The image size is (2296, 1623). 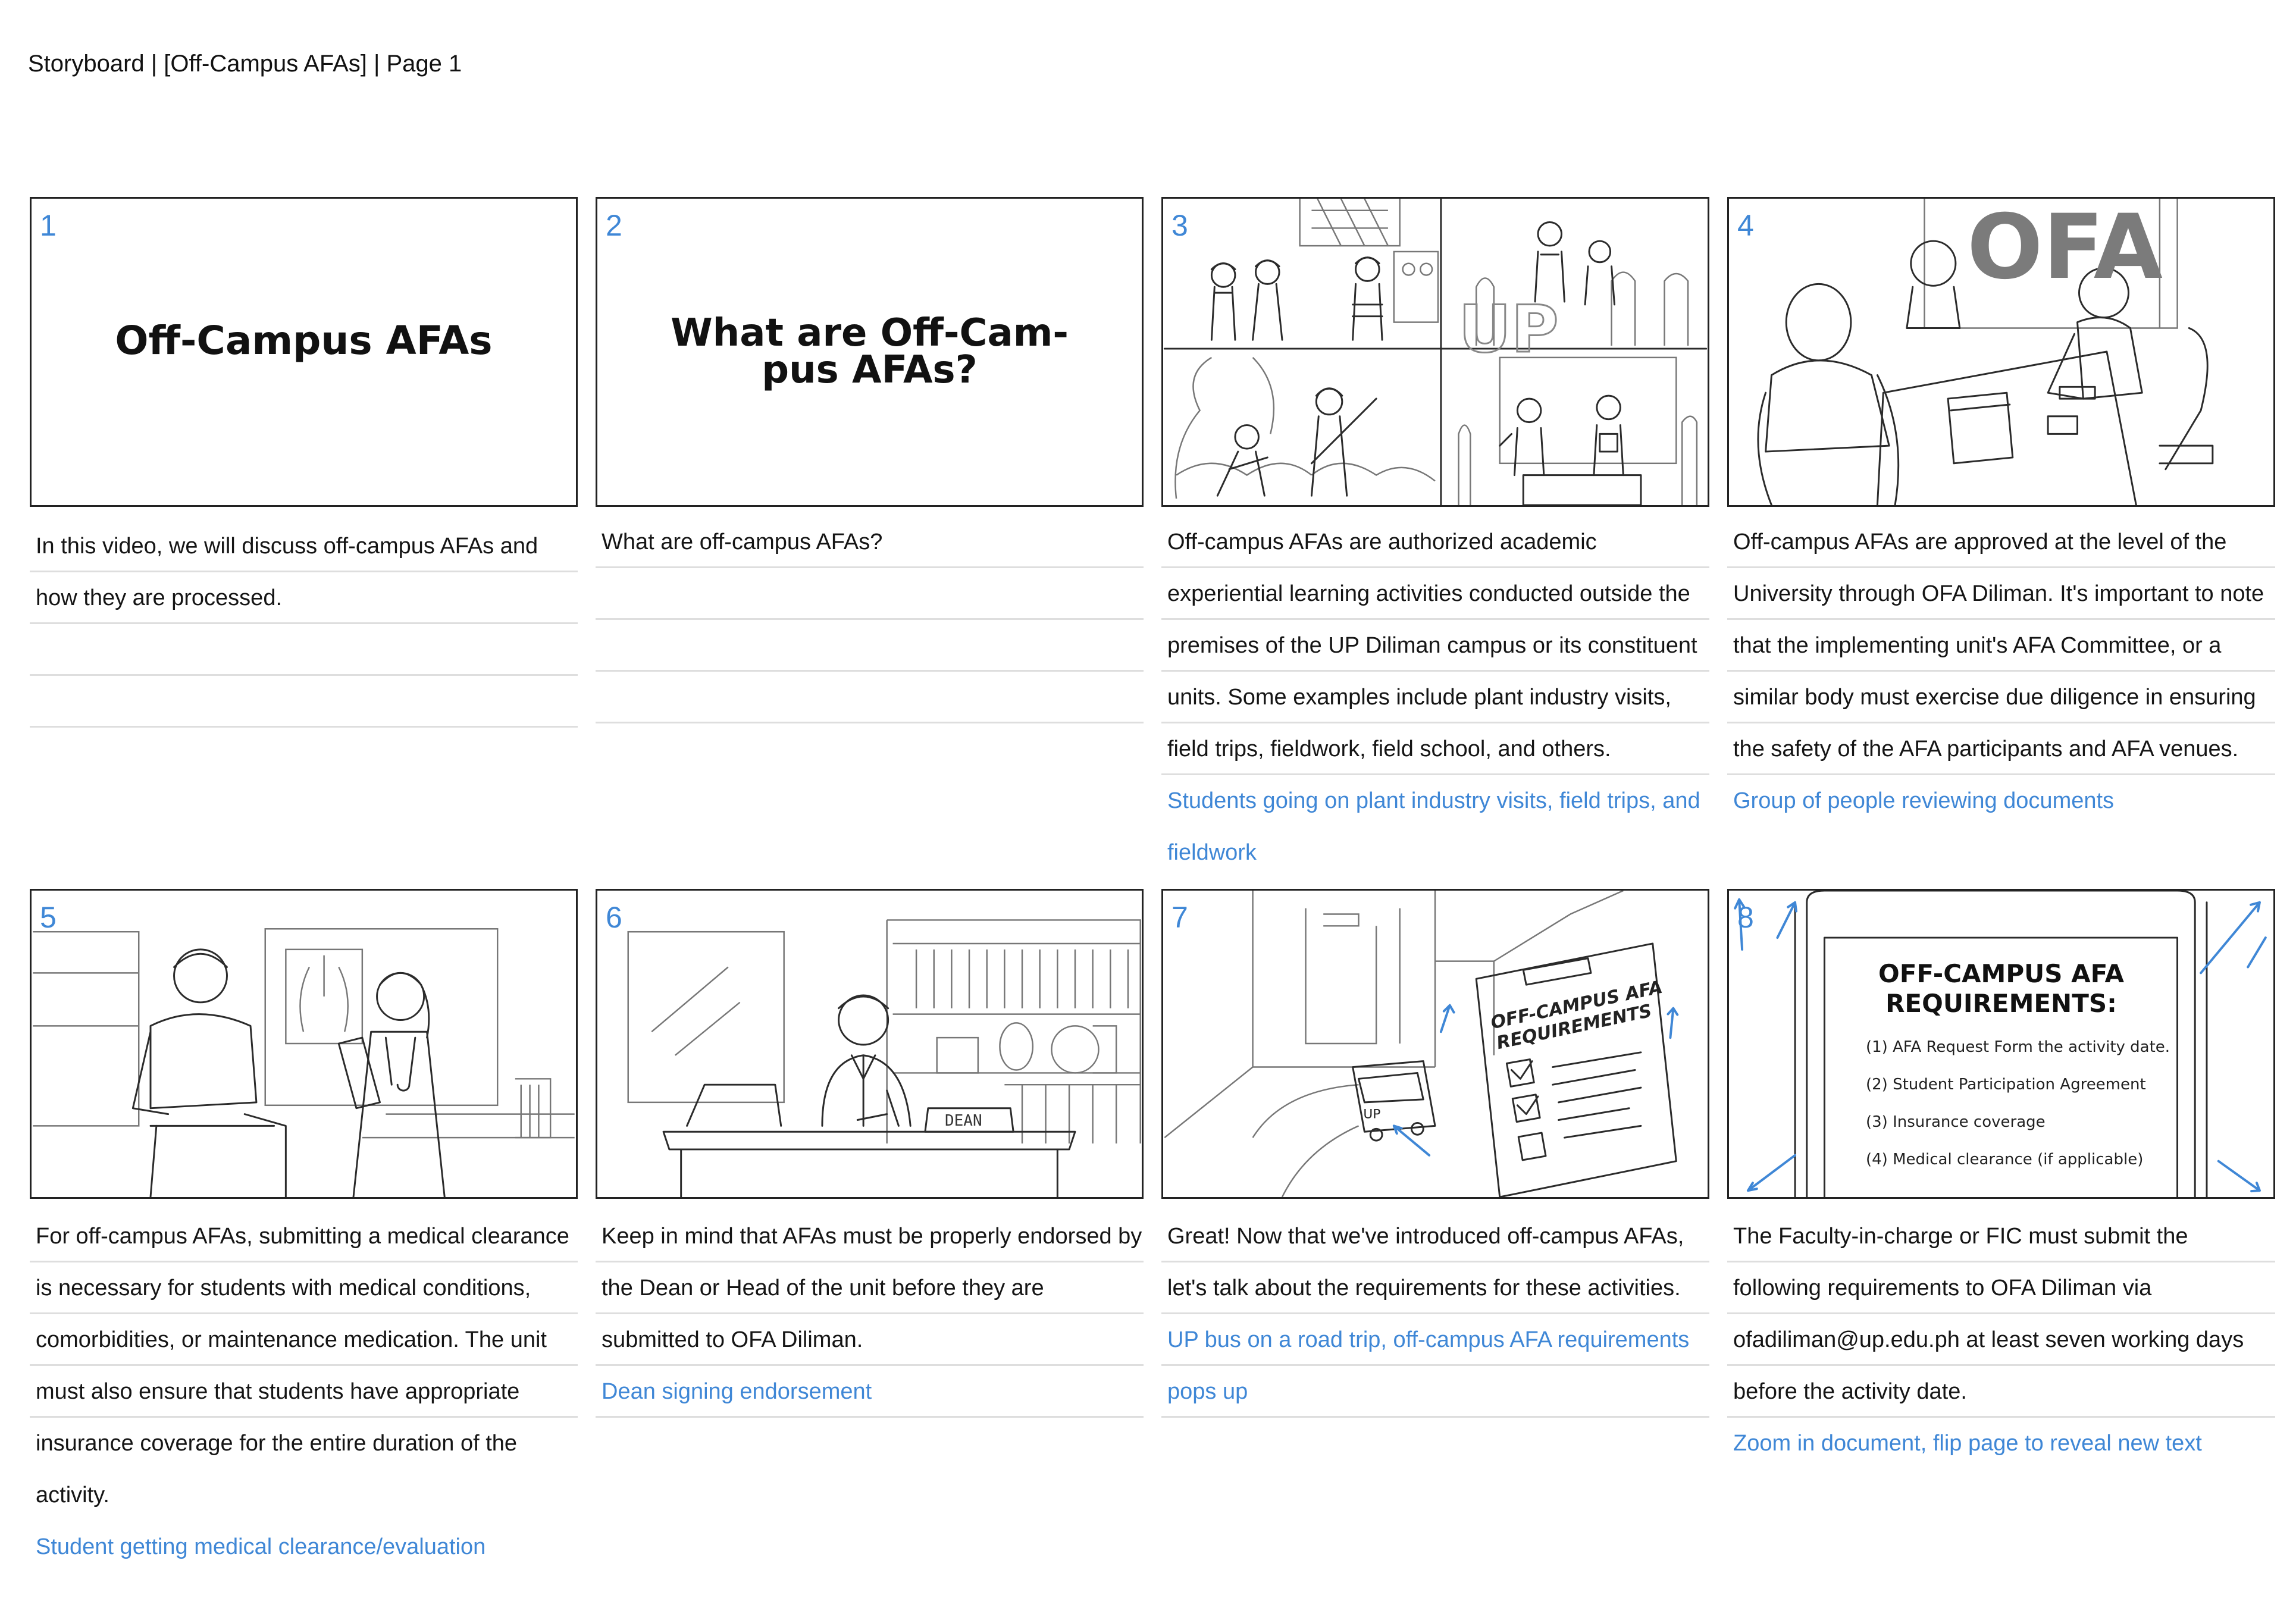 What do you see at coordinates (1956, 1122) in the screenshot?
I see `requirement-item: (3) Insurance coverage` at bounding box center [1956, 1122].